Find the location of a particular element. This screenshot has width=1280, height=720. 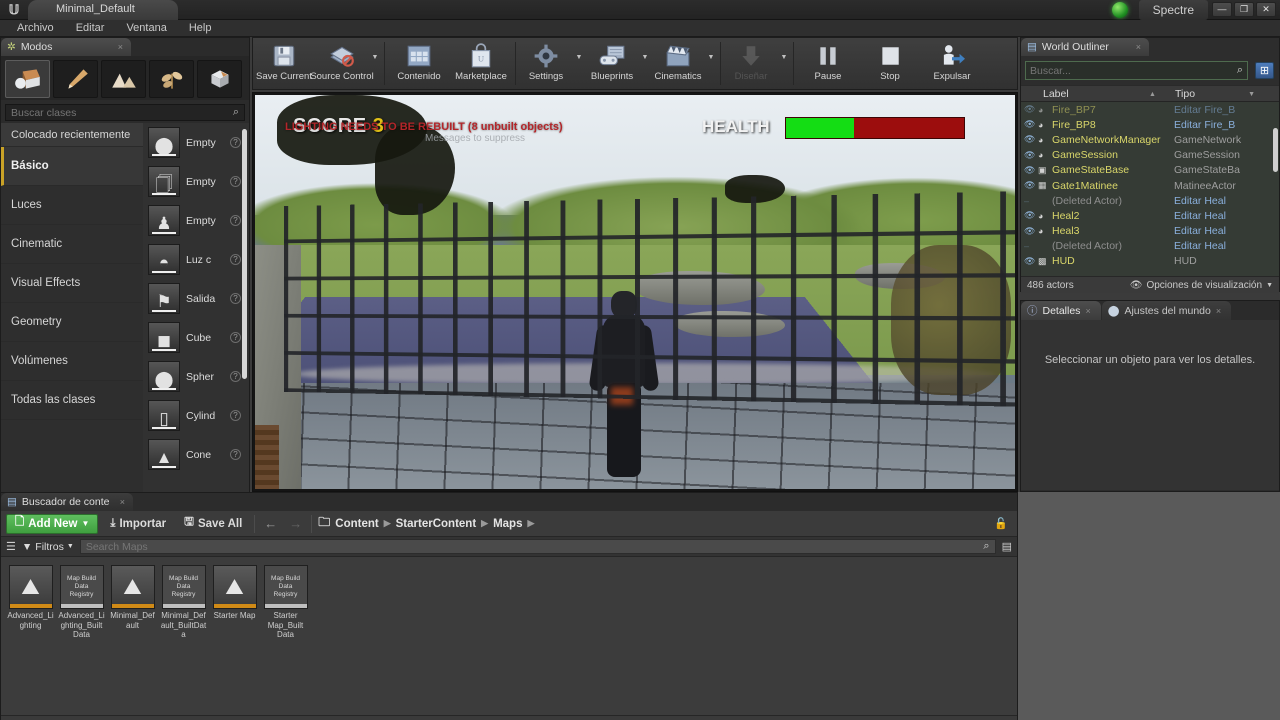

outliner-view-options-button: 👁 Opciones de visualización ▼ is located at coordinates (1201, 285).